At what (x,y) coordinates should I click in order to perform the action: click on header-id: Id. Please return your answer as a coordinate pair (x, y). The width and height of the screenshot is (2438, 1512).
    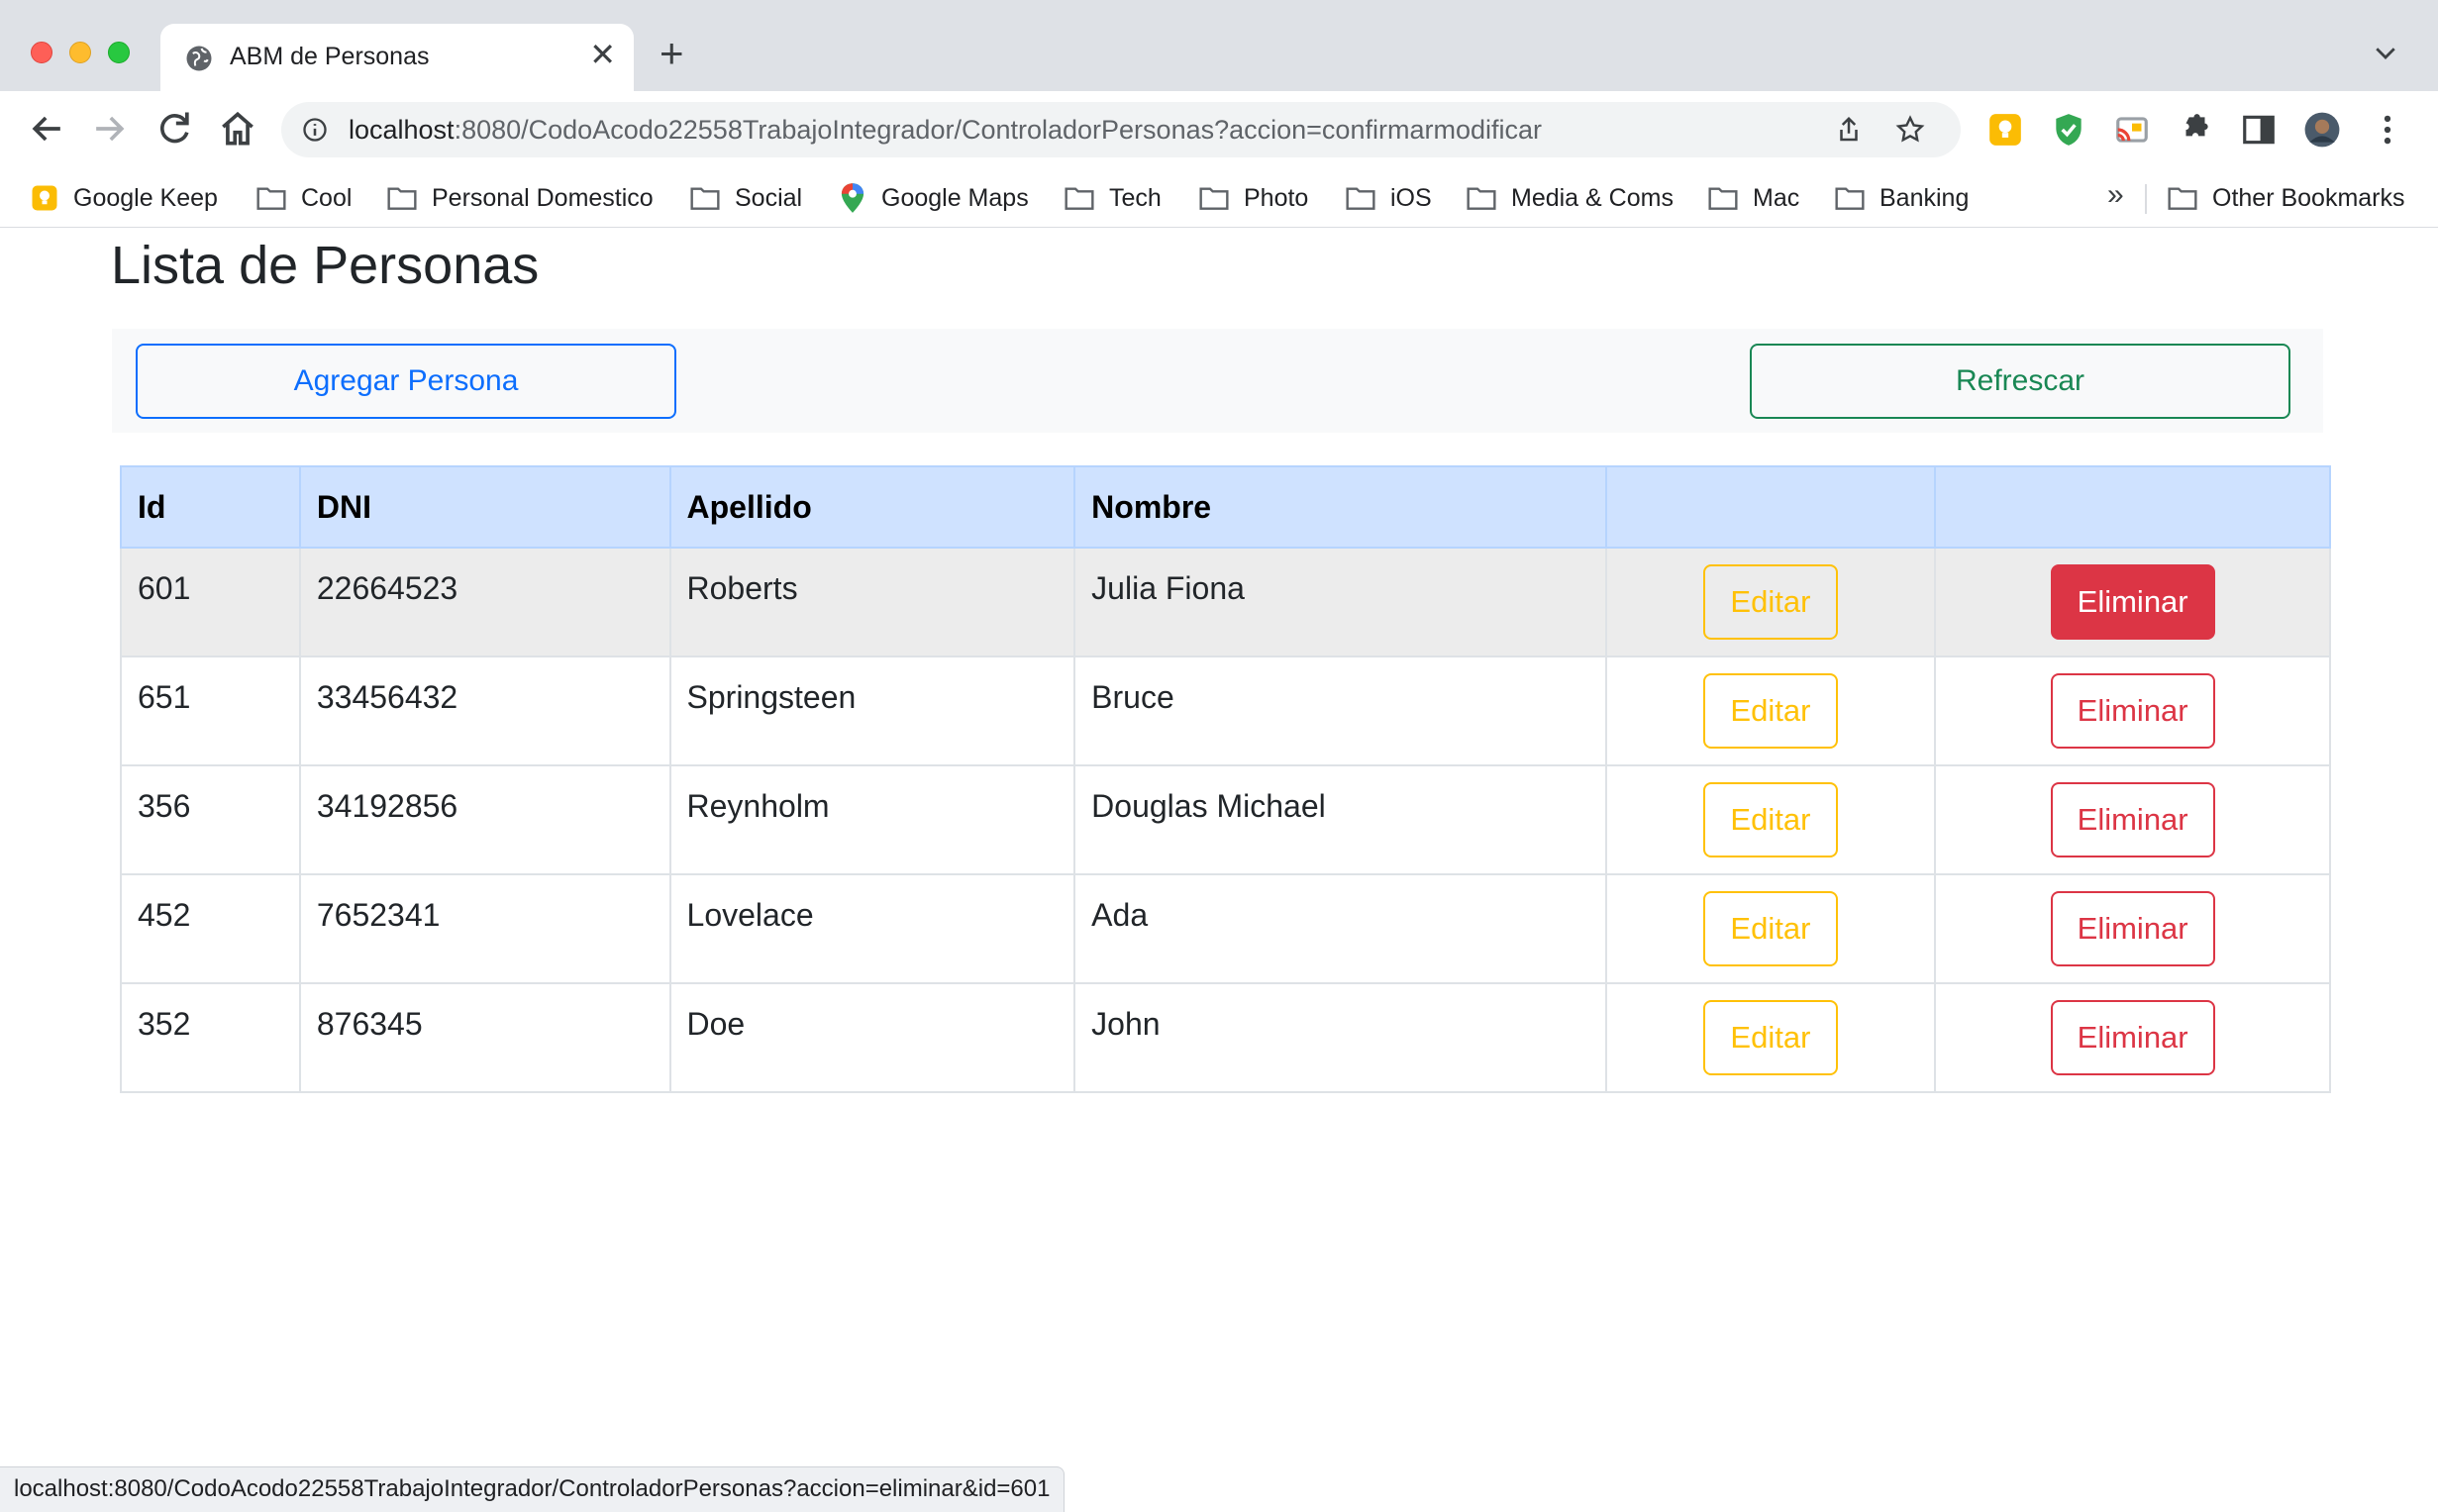
    Looking at the image, I should click on (210, 507).